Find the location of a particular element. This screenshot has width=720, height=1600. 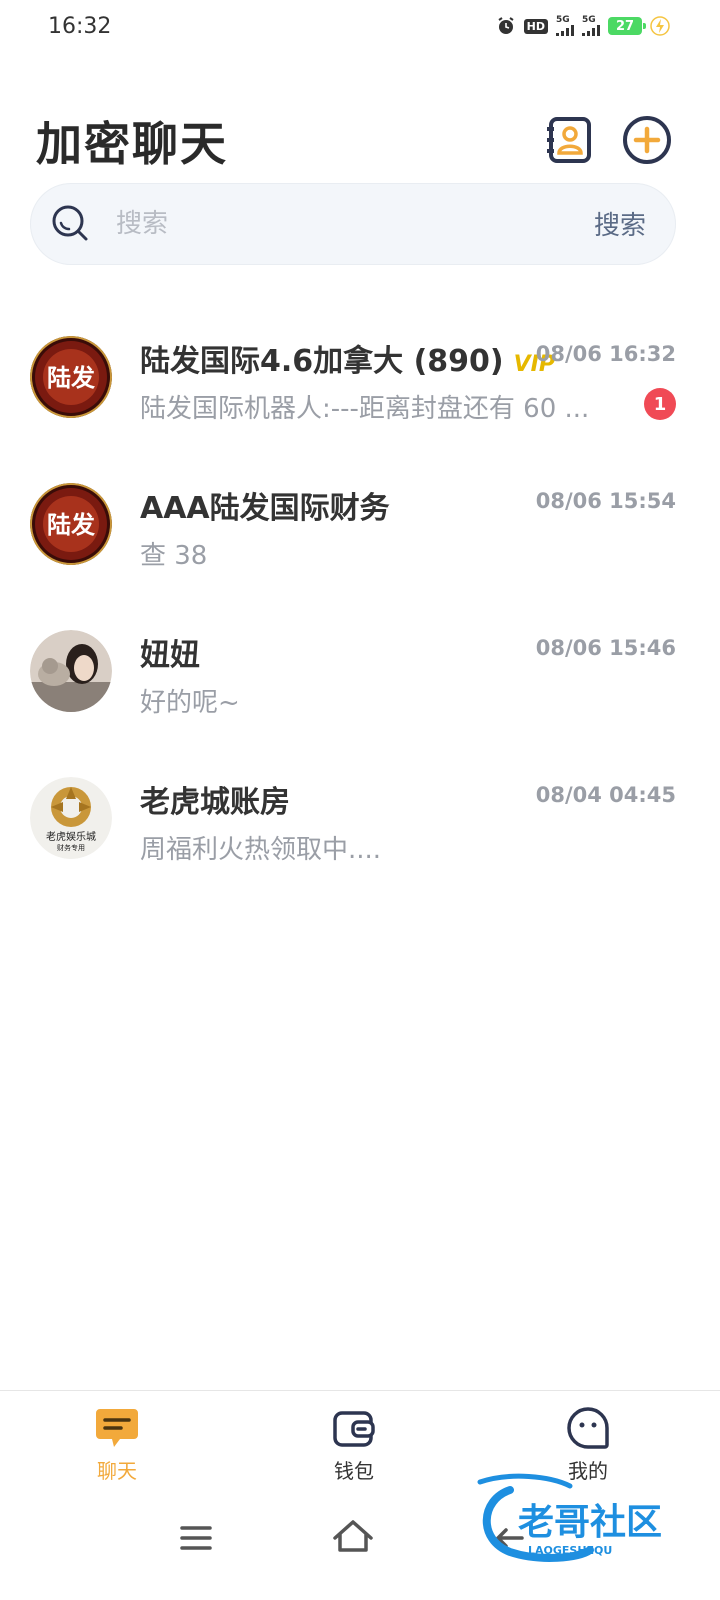

chat-item: 陆发 AAA陆发国际财务 08/06 15:54 查 38 is located at coordinates (360, 520).